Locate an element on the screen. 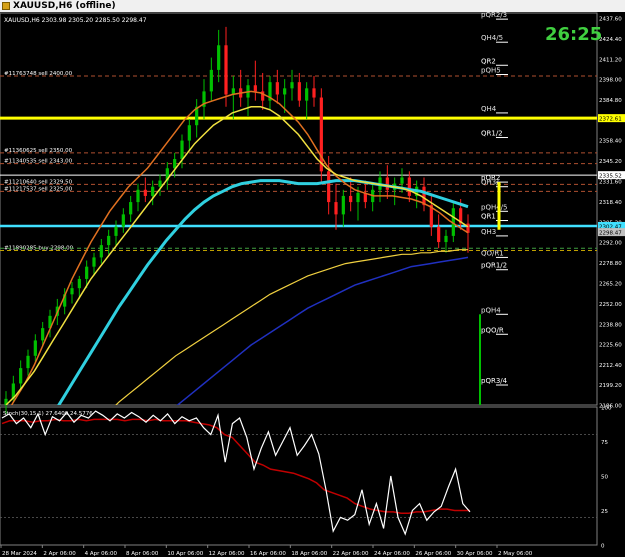 Image resolution: width=625 pixels, height=557 pixels. level-label: QO/R1 is located at coordinates (492, 253).